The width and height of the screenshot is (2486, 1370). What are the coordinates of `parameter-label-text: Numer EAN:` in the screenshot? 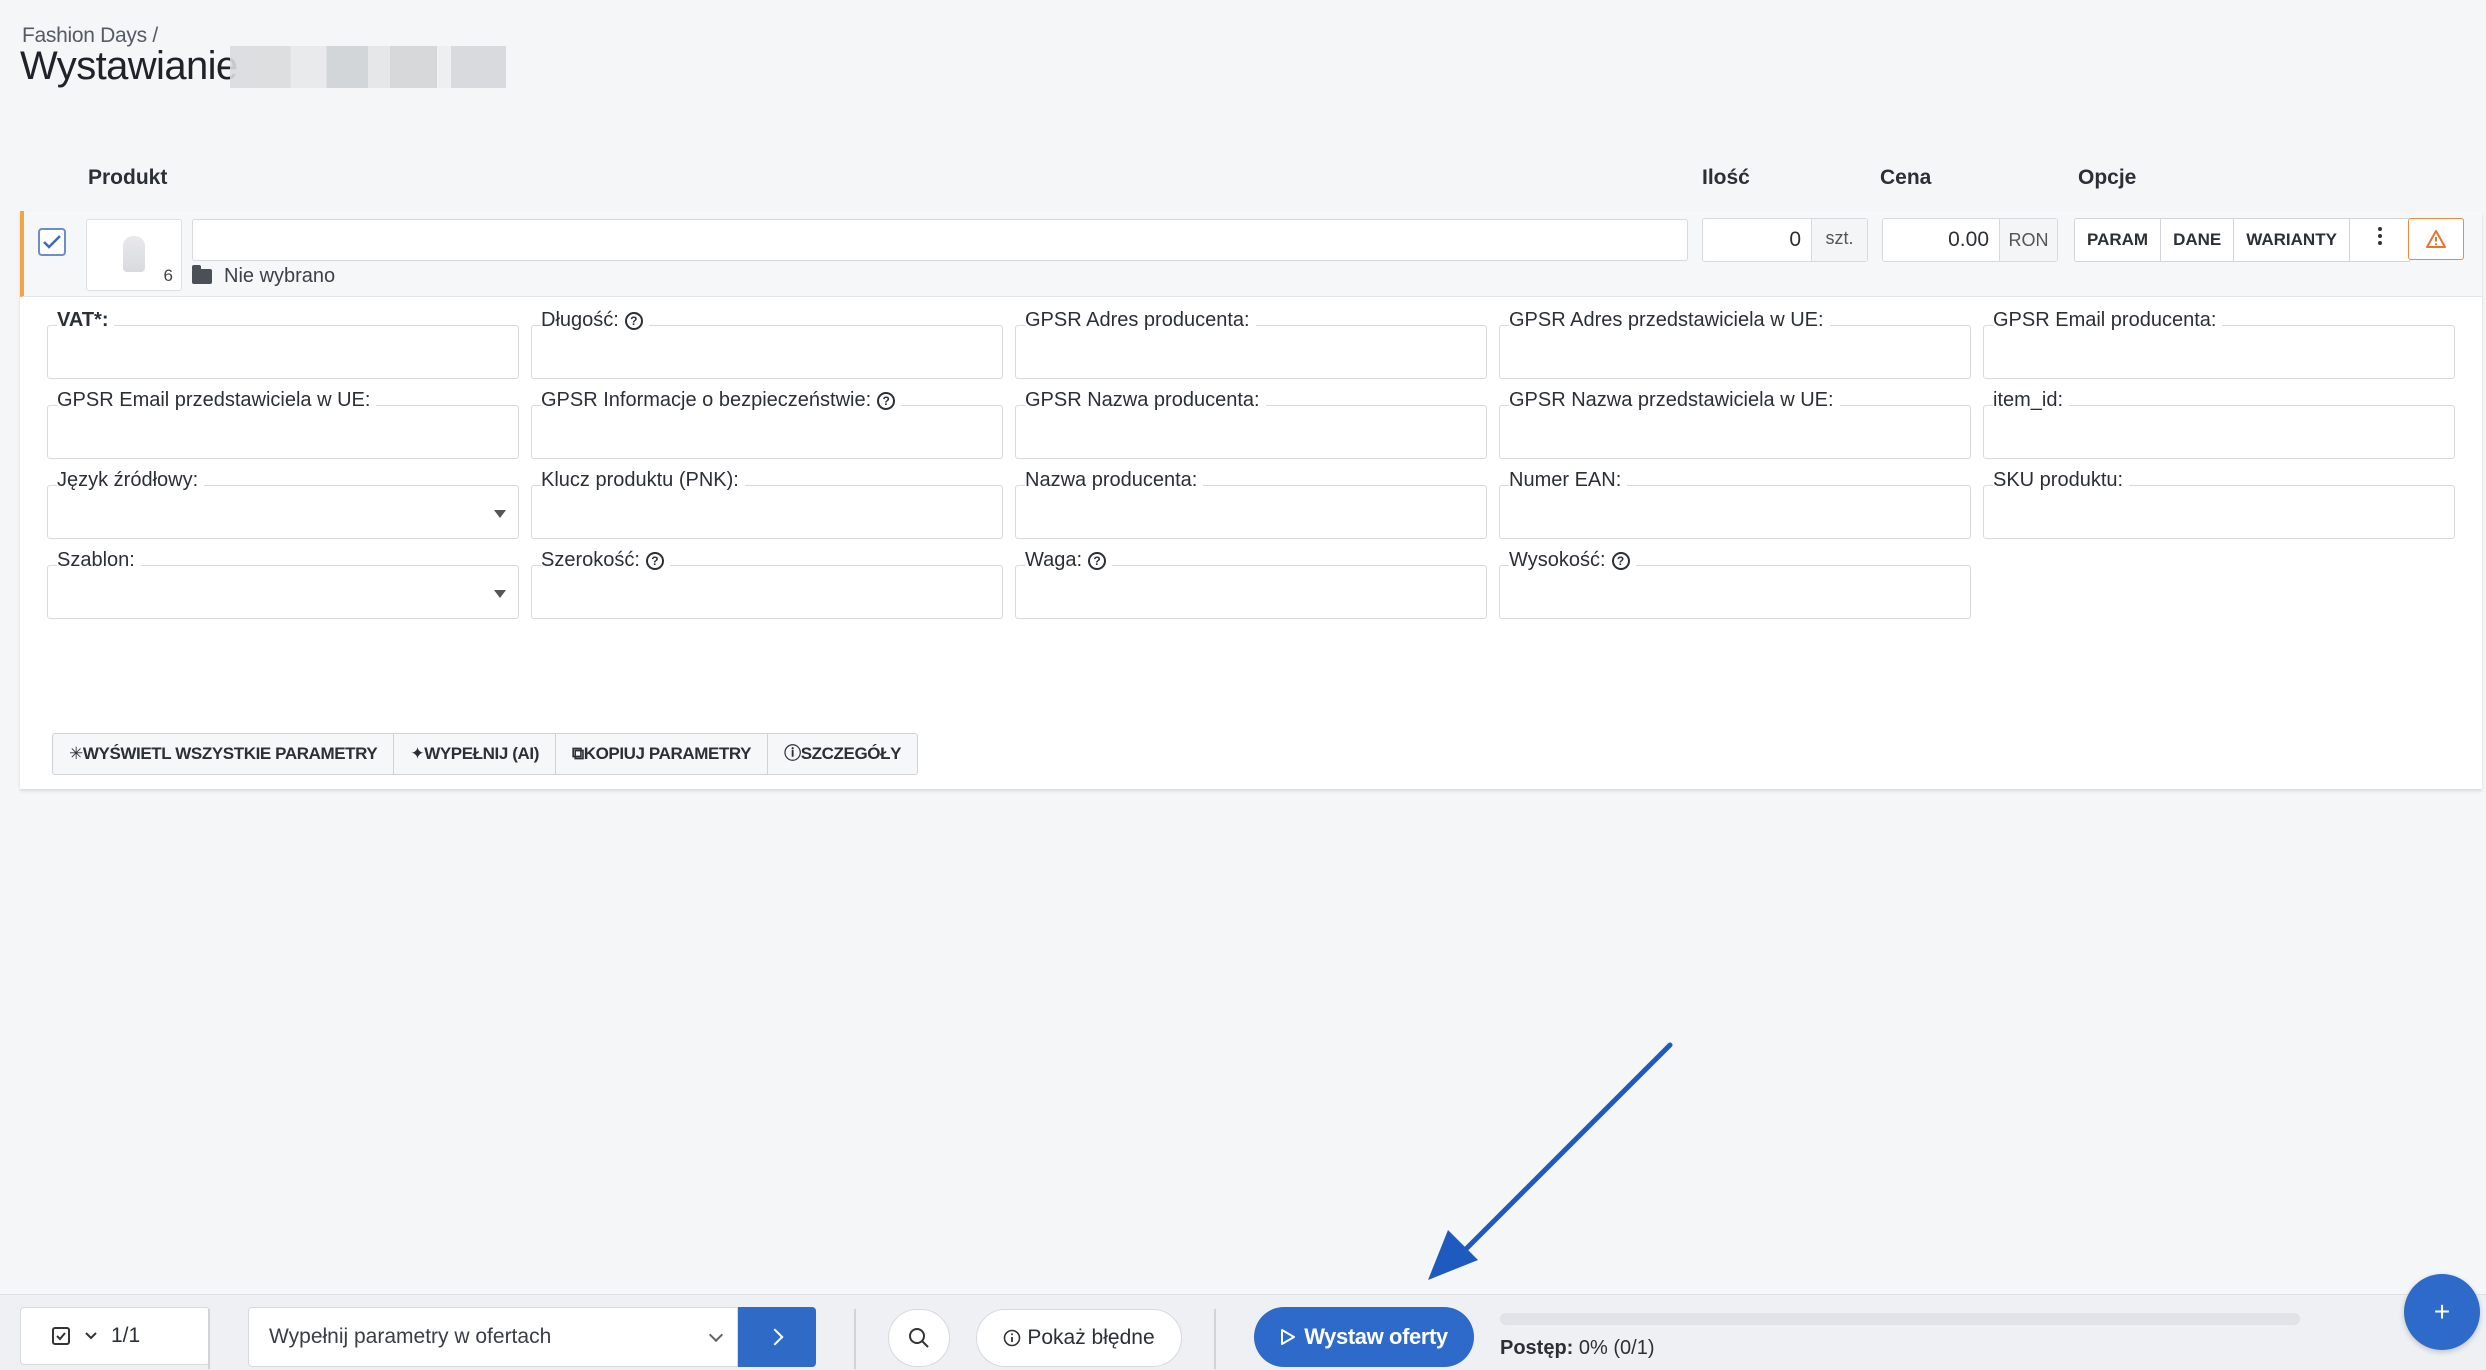 It's located at (1565, 480).